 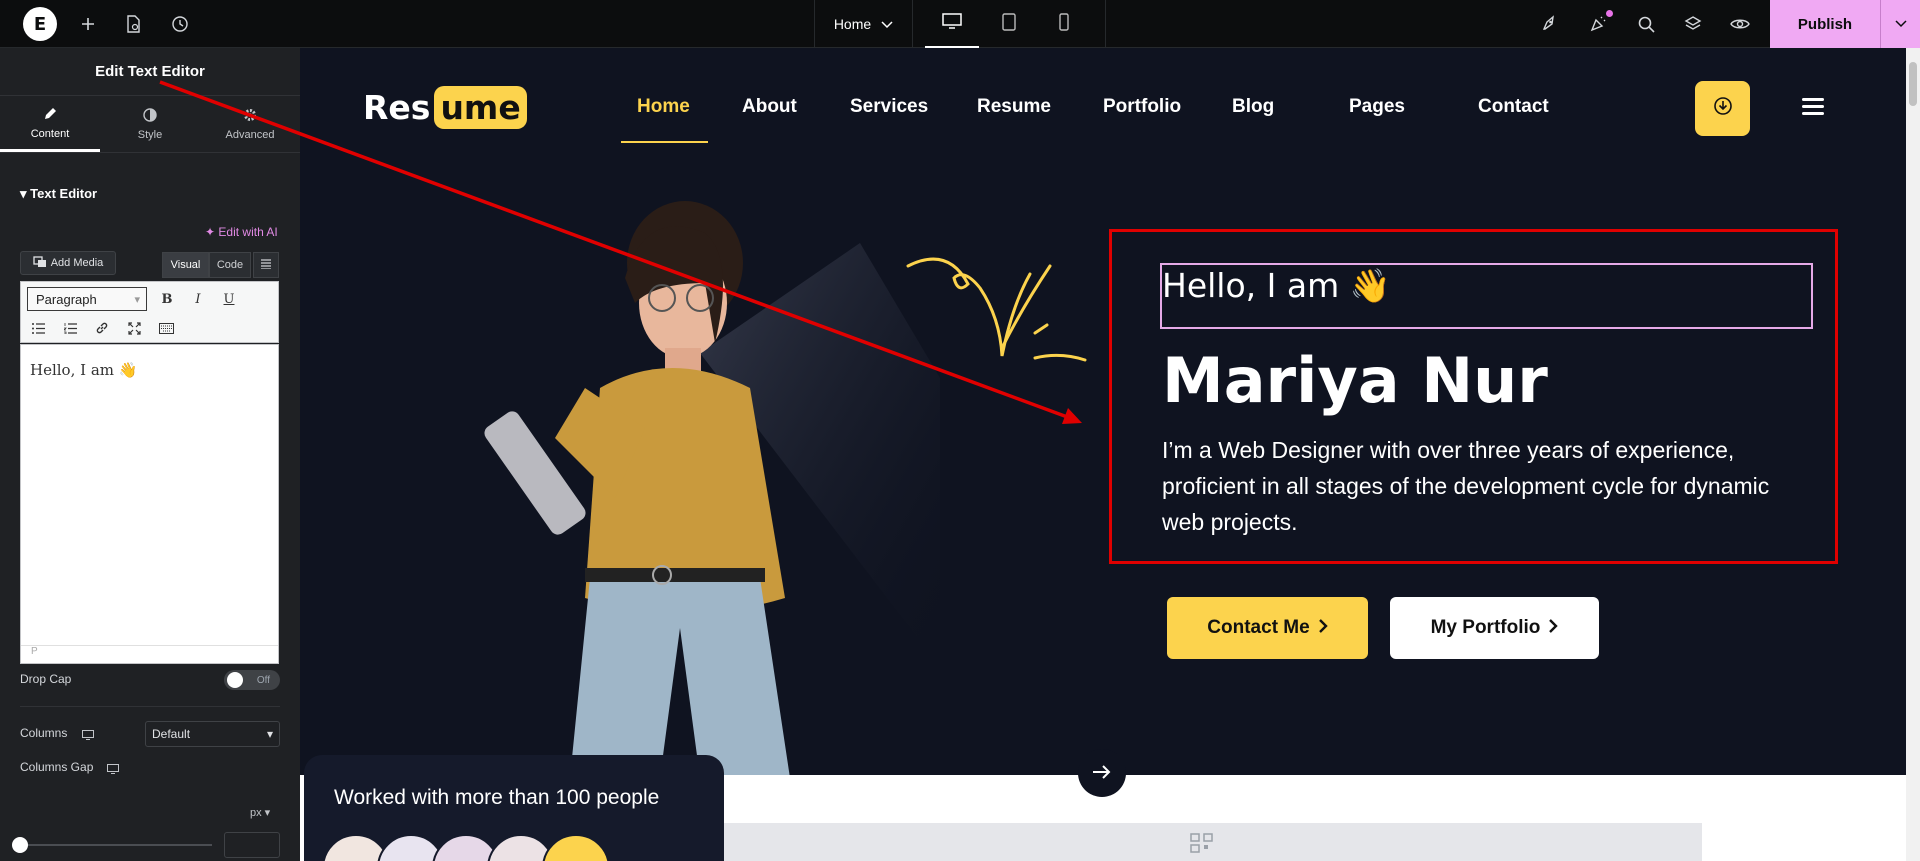 I want to click on my-portfolio-label: My Portfolio, so click(x=1485, y=627).